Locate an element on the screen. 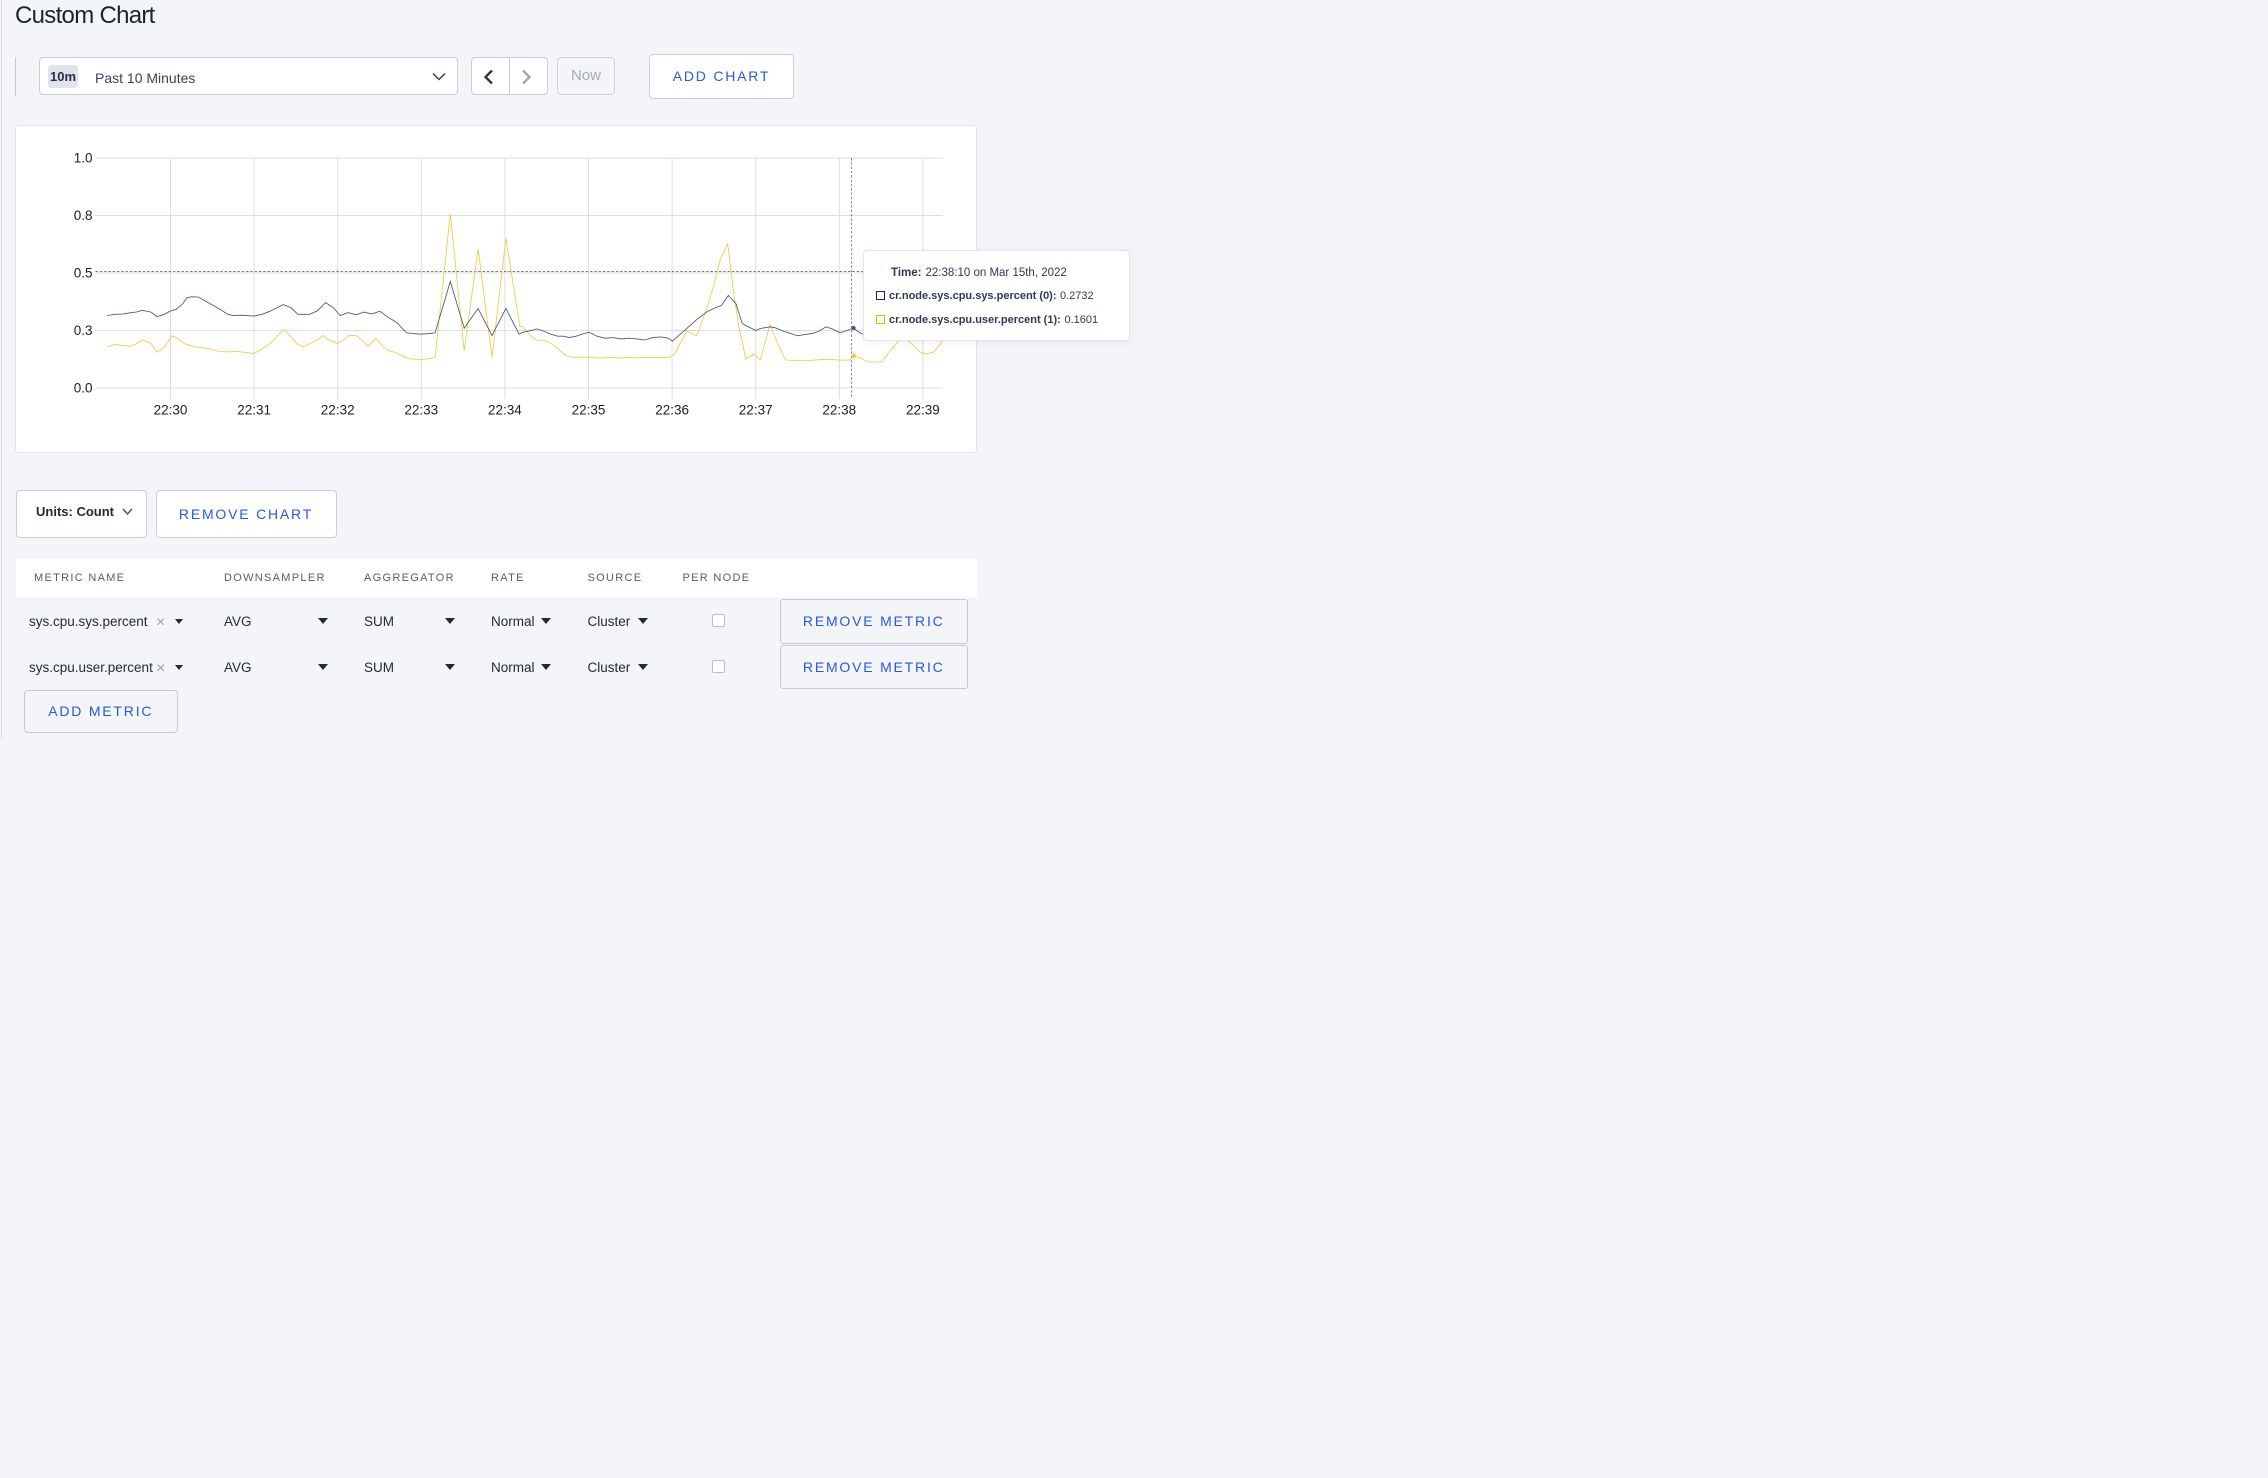  svg-text: 22:39 is located at coordinates (923, 410).